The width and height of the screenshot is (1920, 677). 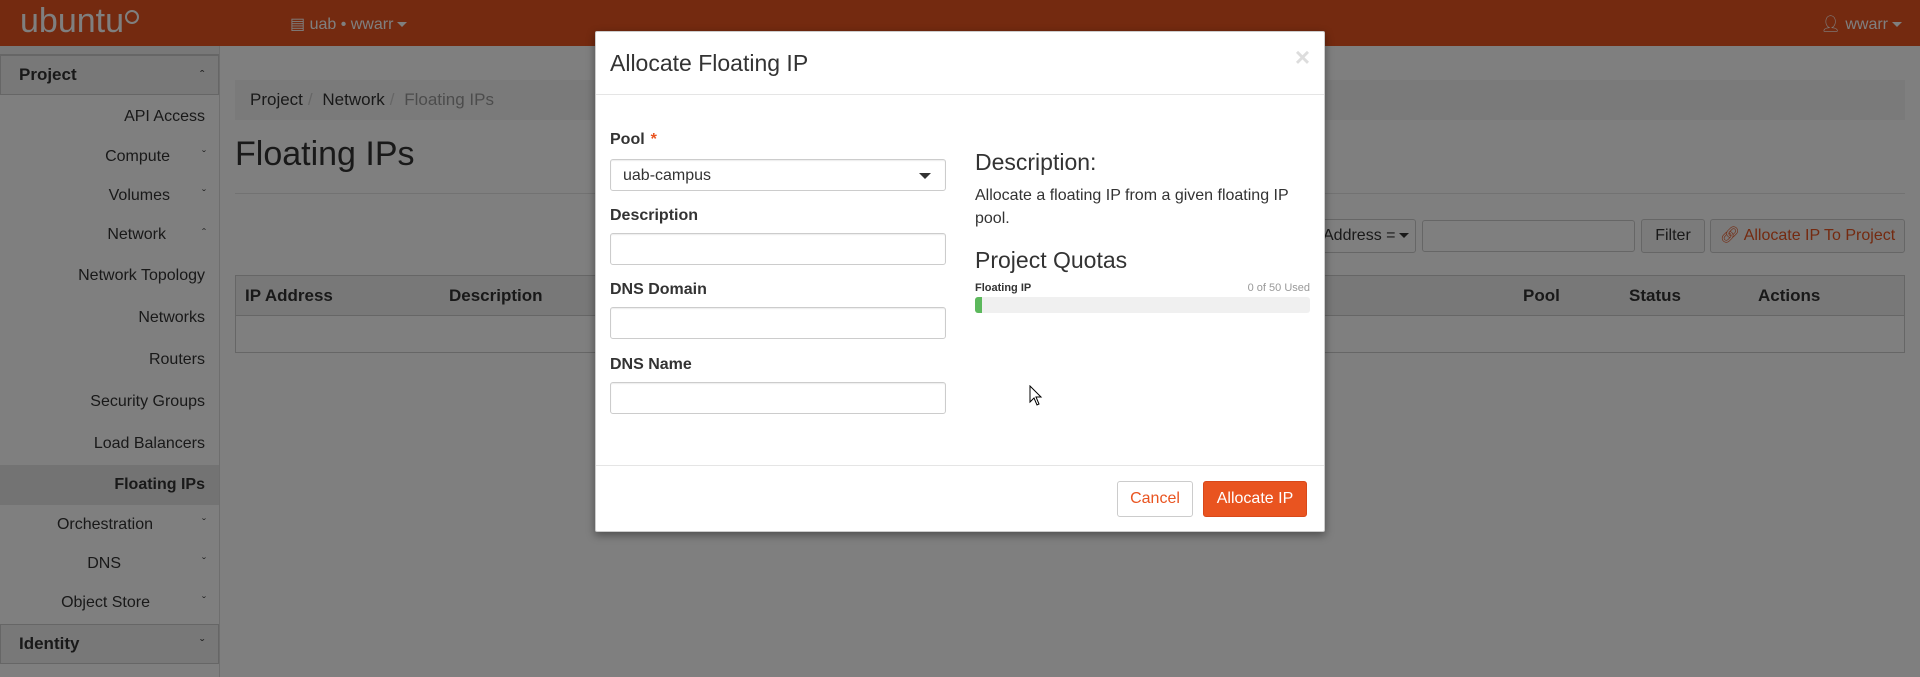 What do you see at coordinates (633, 139) in the screenshot?
I see `pool-label: Pool *` at bounding box center [633, 139].